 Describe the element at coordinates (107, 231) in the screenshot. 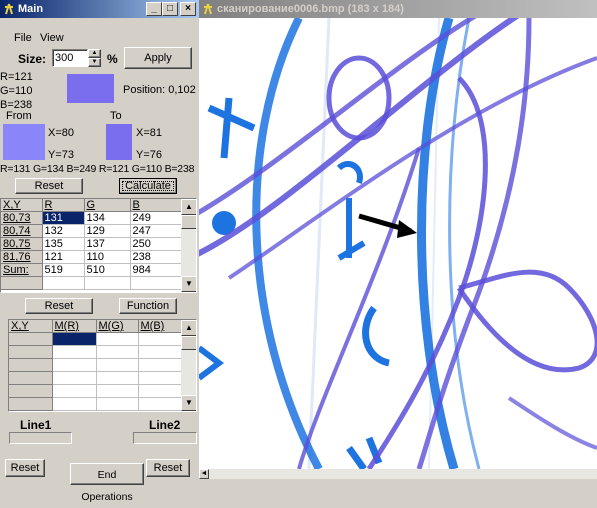

I see `table-cell: 129` at that location.